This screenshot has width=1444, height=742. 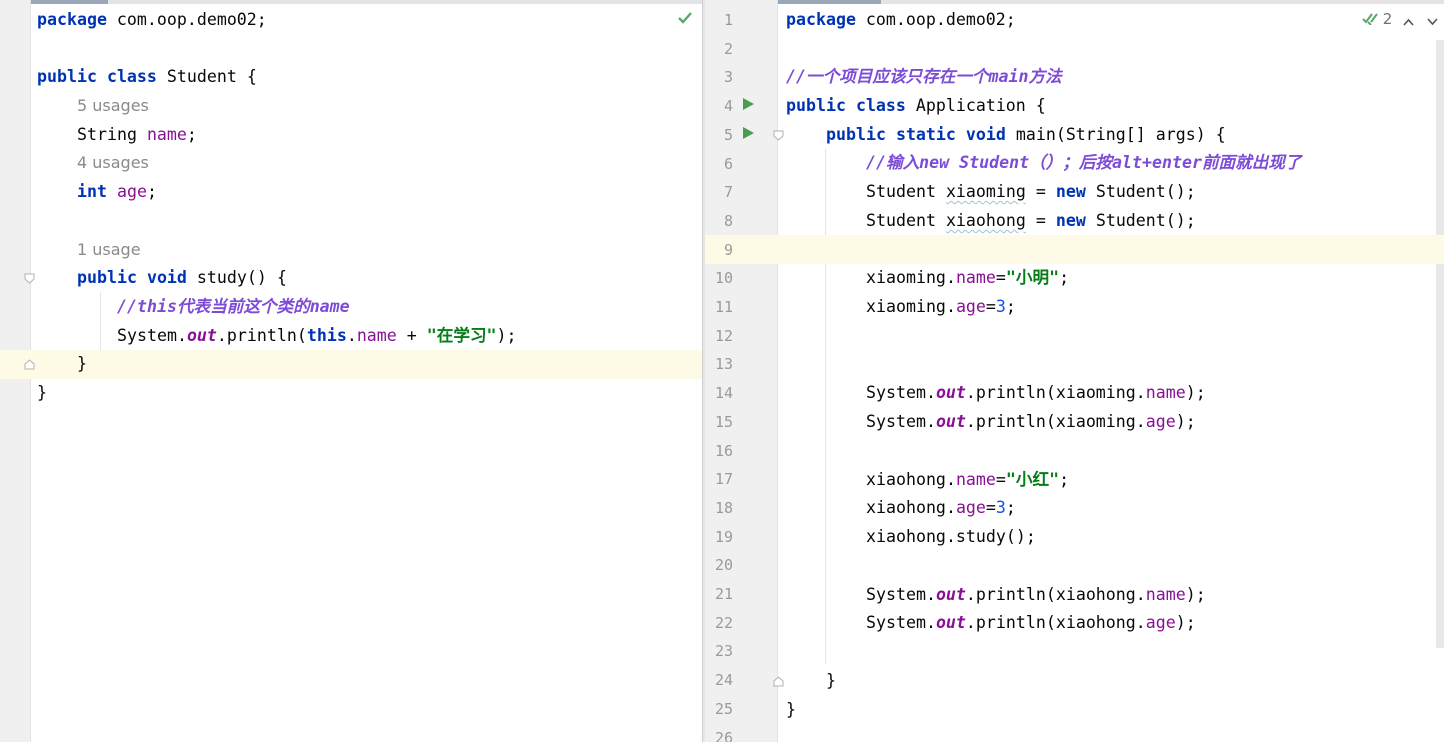 What do you see at coordinates (351, 250) in the screenshot?
I see `usages-hint: 1 usage` at bounding box center [351, 250].